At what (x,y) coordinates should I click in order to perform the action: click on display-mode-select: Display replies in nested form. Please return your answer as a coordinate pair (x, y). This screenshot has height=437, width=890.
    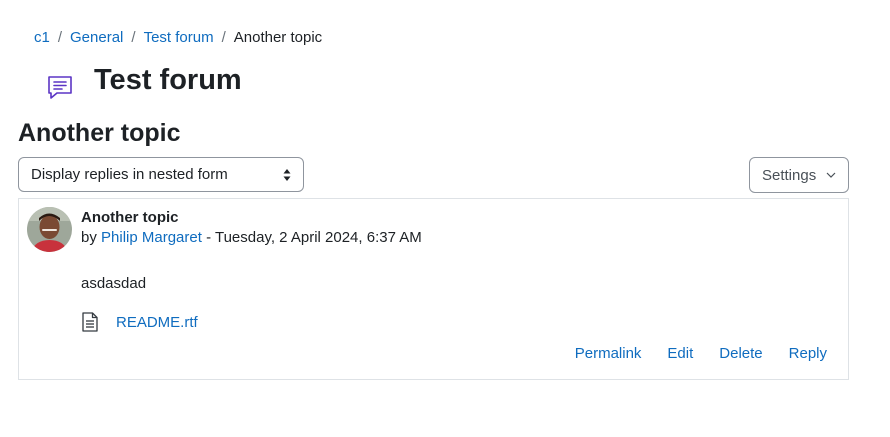
    Looking at the image, I should click on (161, 174).